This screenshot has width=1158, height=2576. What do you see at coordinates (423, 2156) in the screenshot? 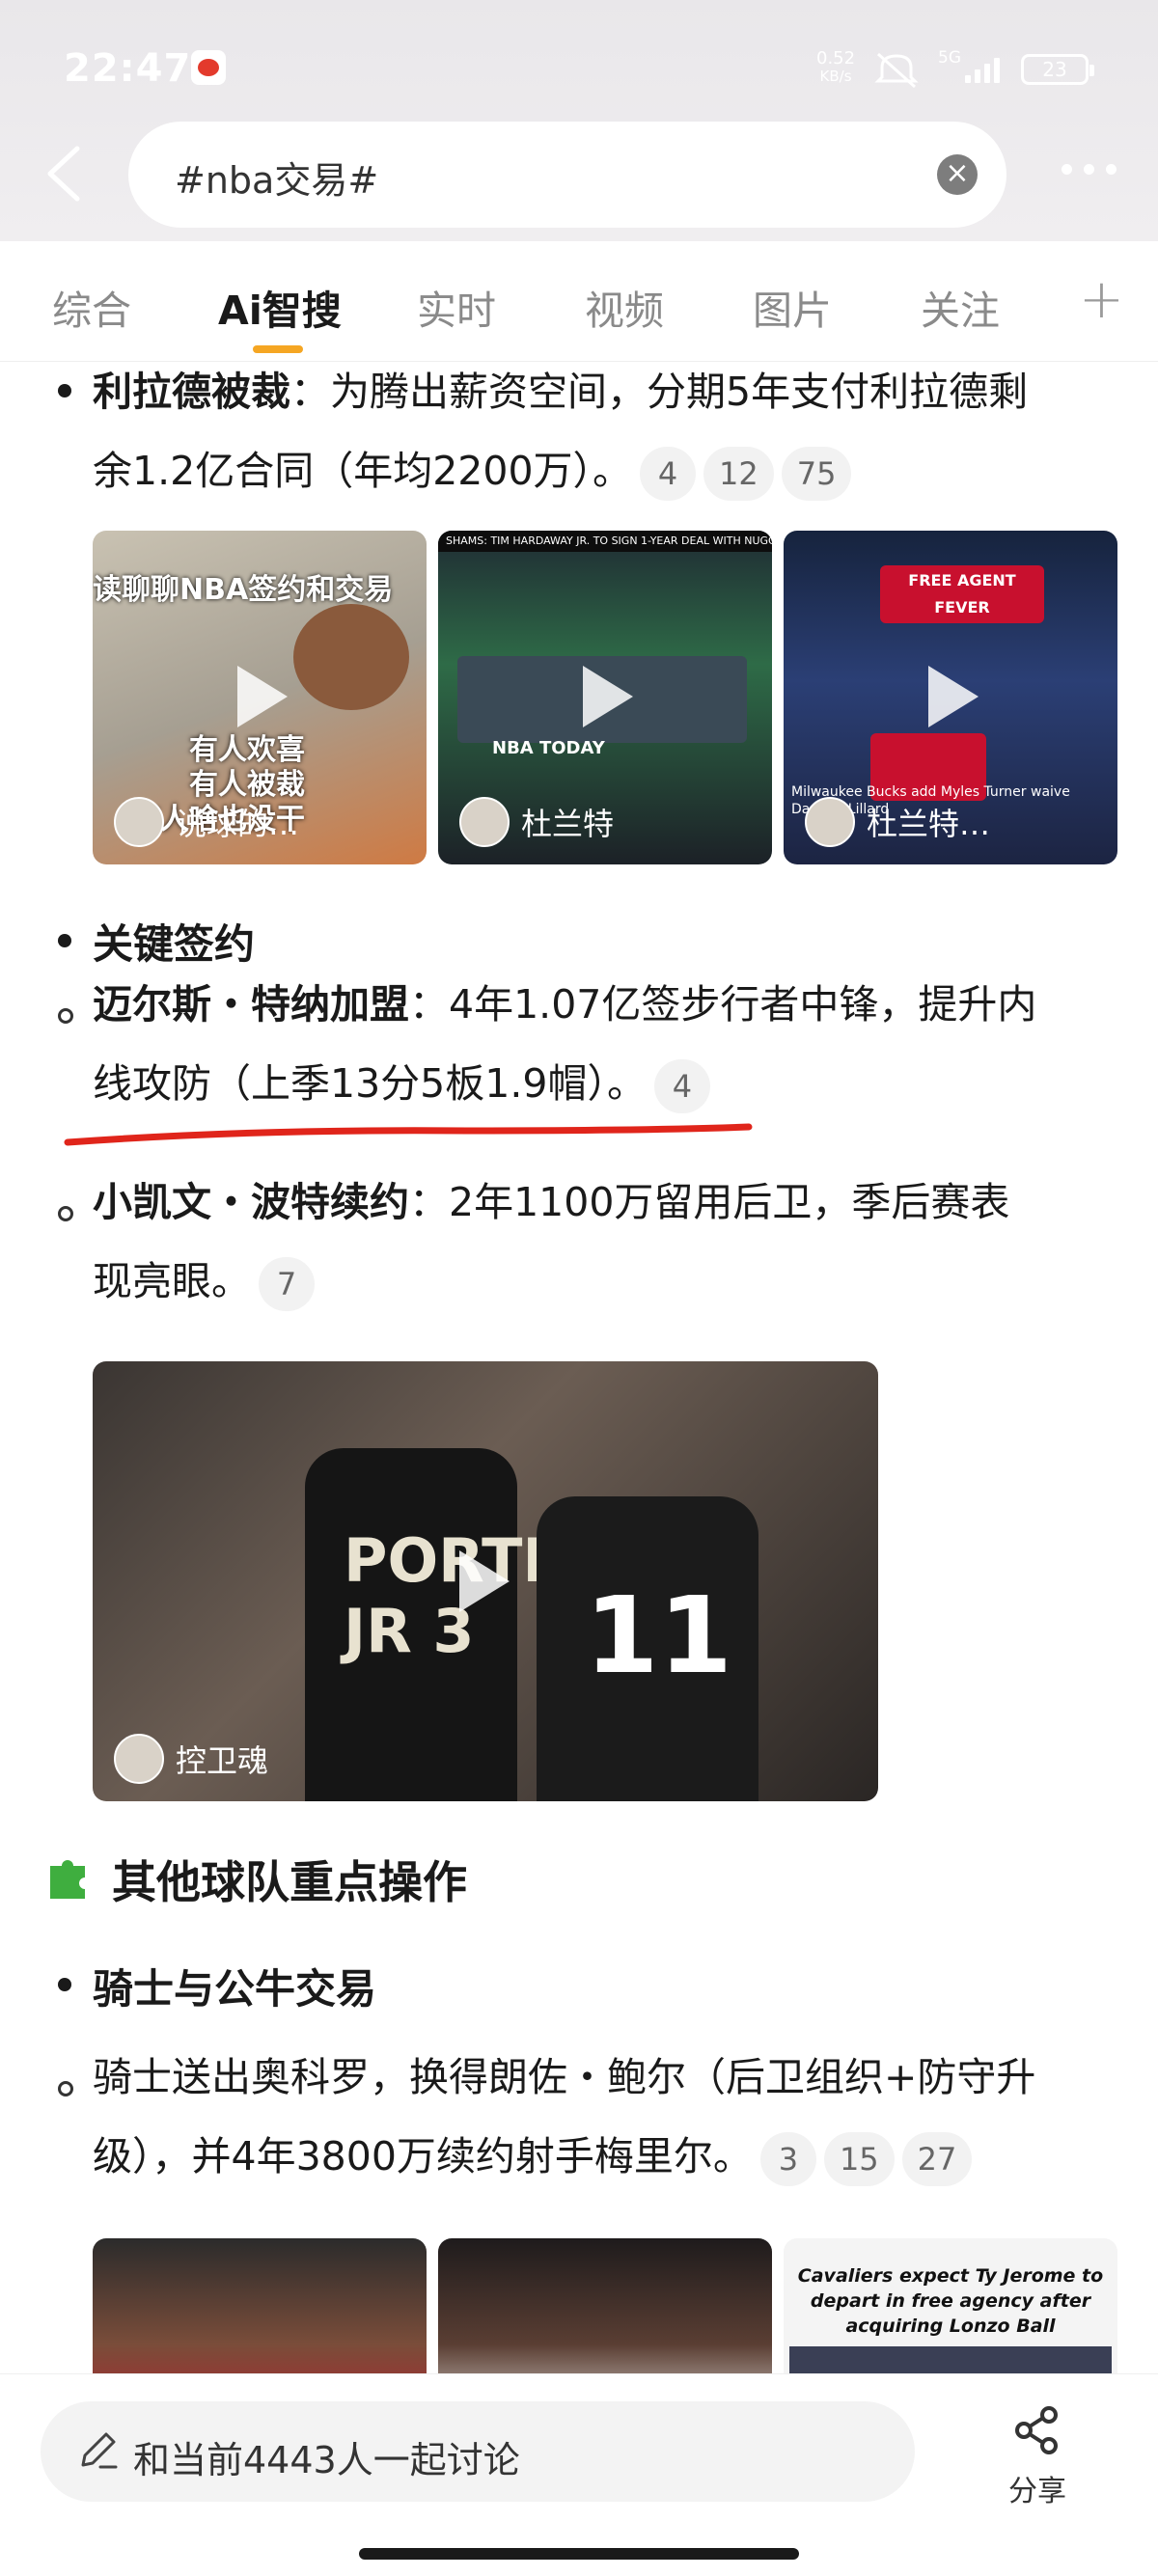
I see `item-cavs-trade-text-2: 级），并4年3800万续约射手梅里尔。` at bounding box center [423, 2156].